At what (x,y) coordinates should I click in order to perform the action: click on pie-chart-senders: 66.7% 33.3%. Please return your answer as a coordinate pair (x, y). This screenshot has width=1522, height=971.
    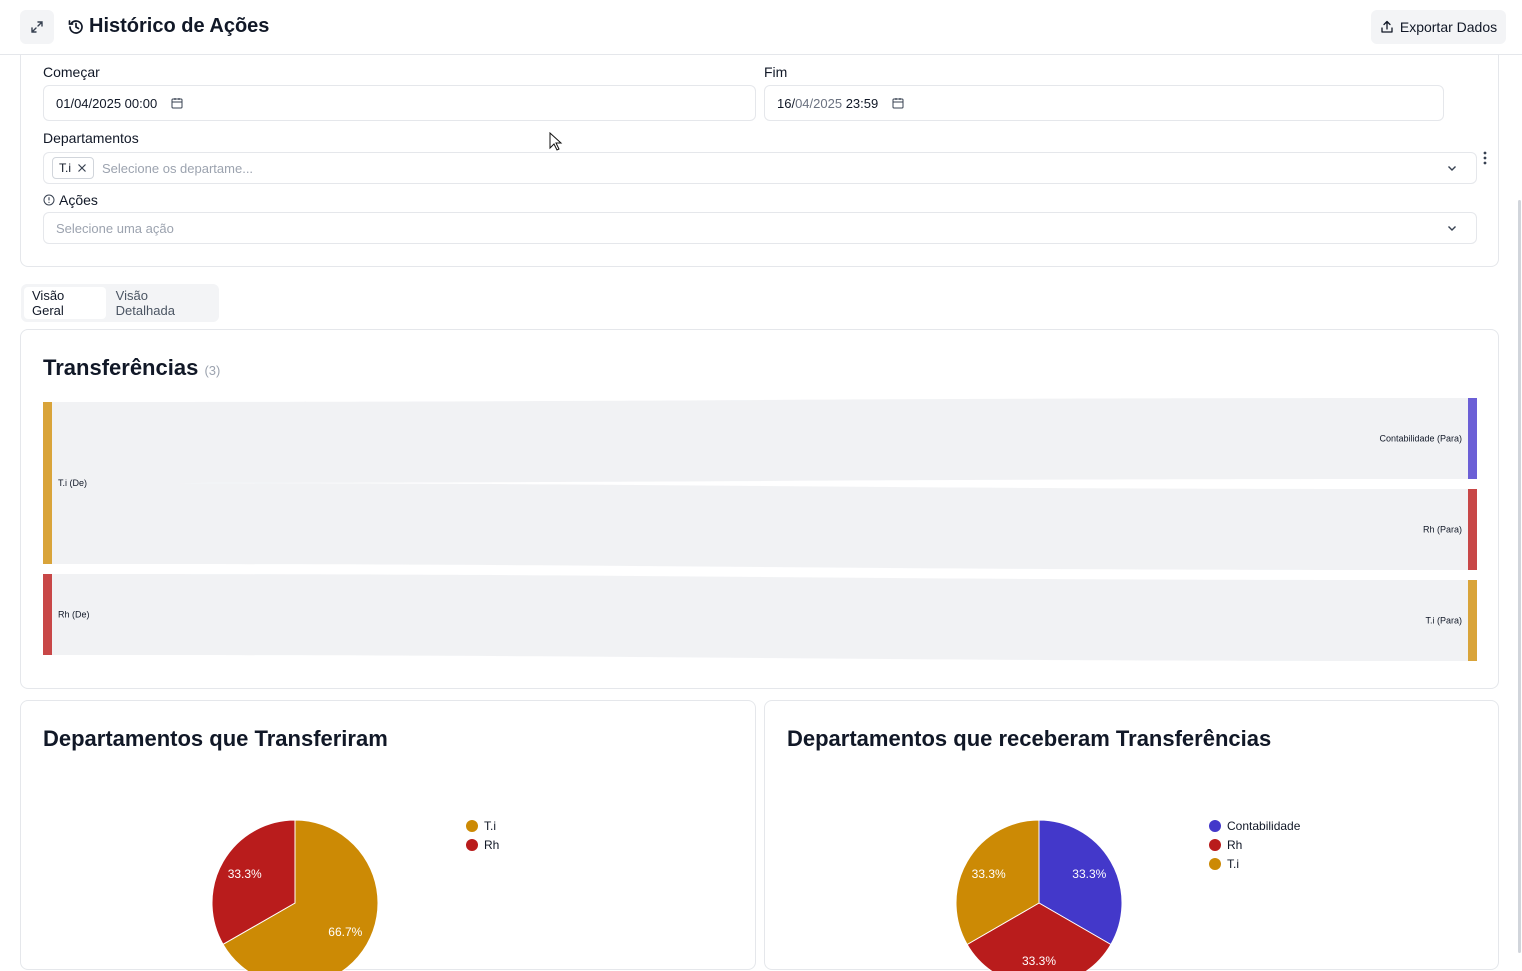
    Looking at the image, I should click on (295, 895).